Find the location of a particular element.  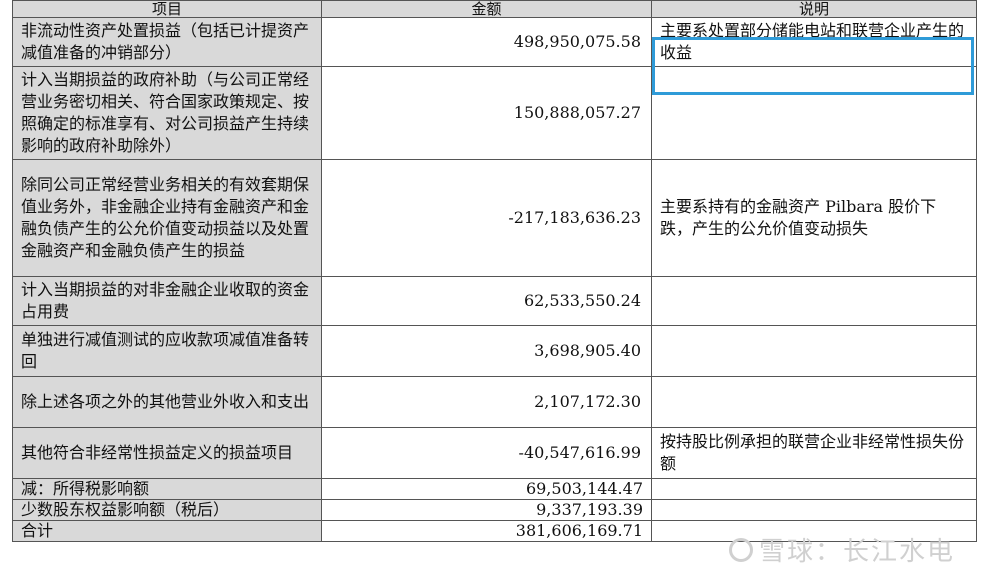

row-item: 其他符合非经常性损益定义的损益项目 is located at coordinates (167, 453).